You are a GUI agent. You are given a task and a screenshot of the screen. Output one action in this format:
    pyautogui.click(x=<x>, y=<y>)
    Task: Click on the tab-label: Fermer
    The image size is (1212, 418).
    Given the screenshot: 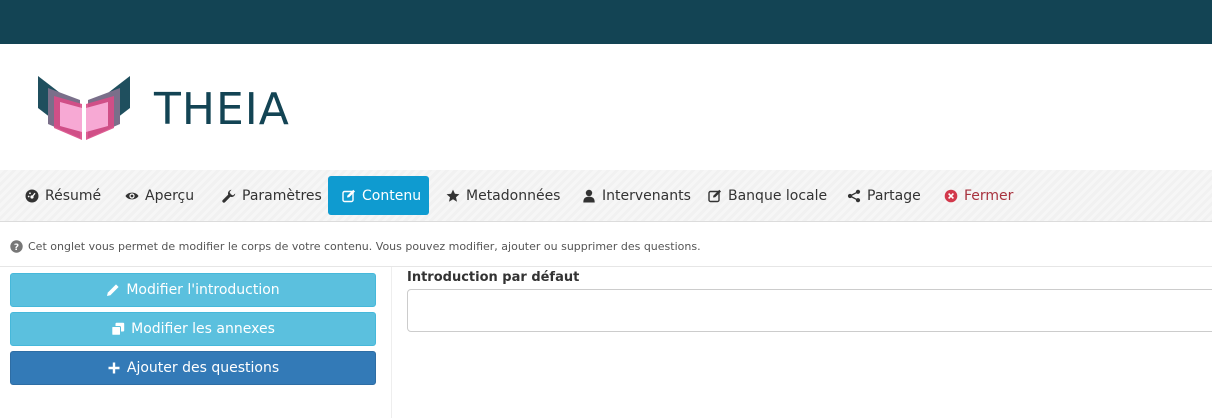 What is the action you would take?
    pyautogui.click(x=989, y=195)
    